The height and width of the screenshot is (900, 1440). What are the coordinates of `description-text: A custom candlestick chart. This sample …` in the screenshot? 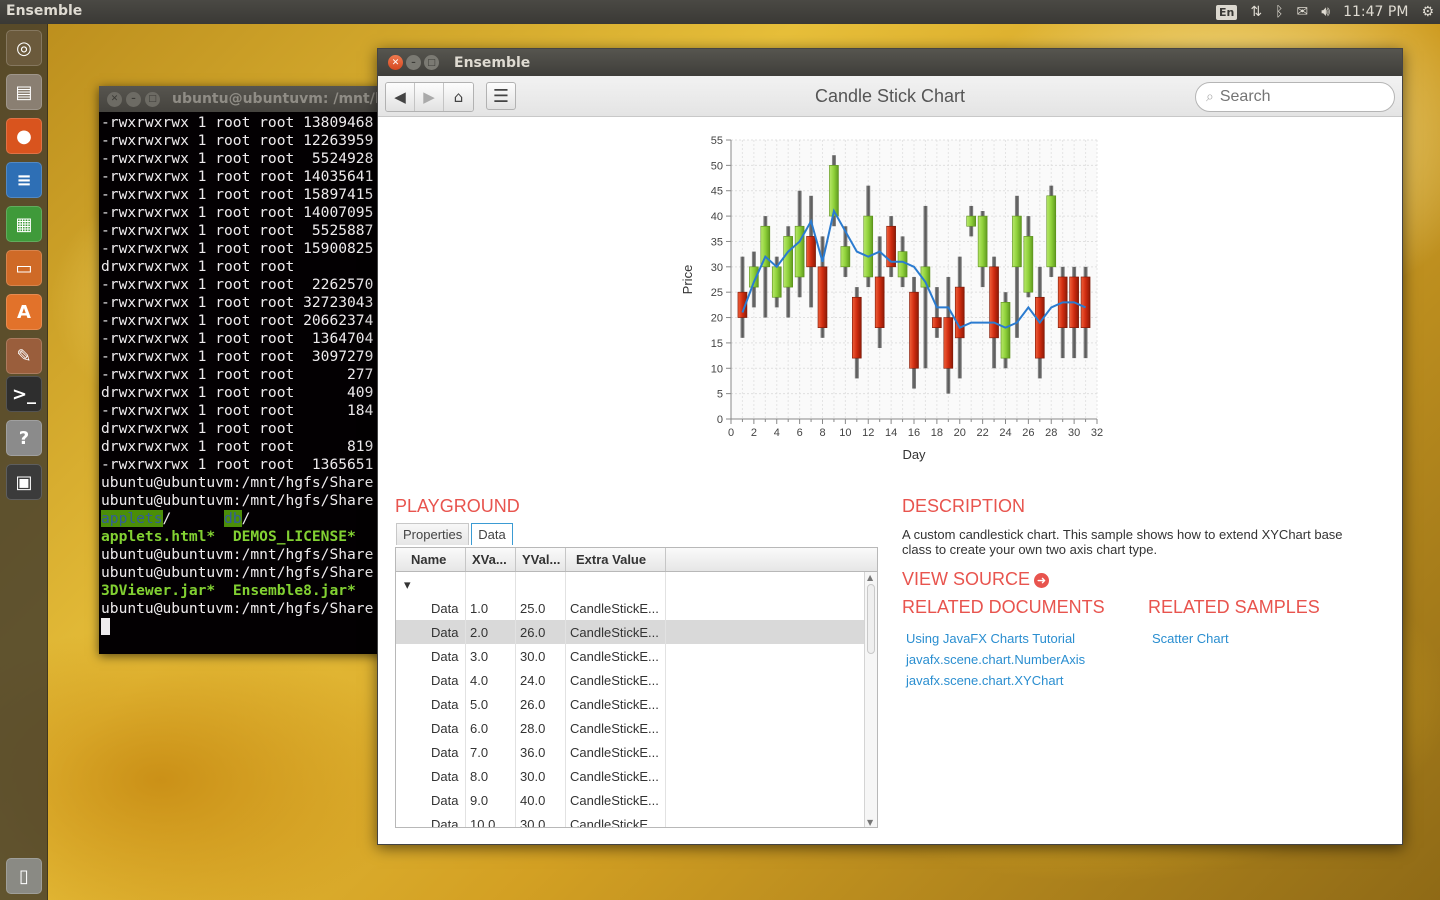 It's located at (1122, 542).